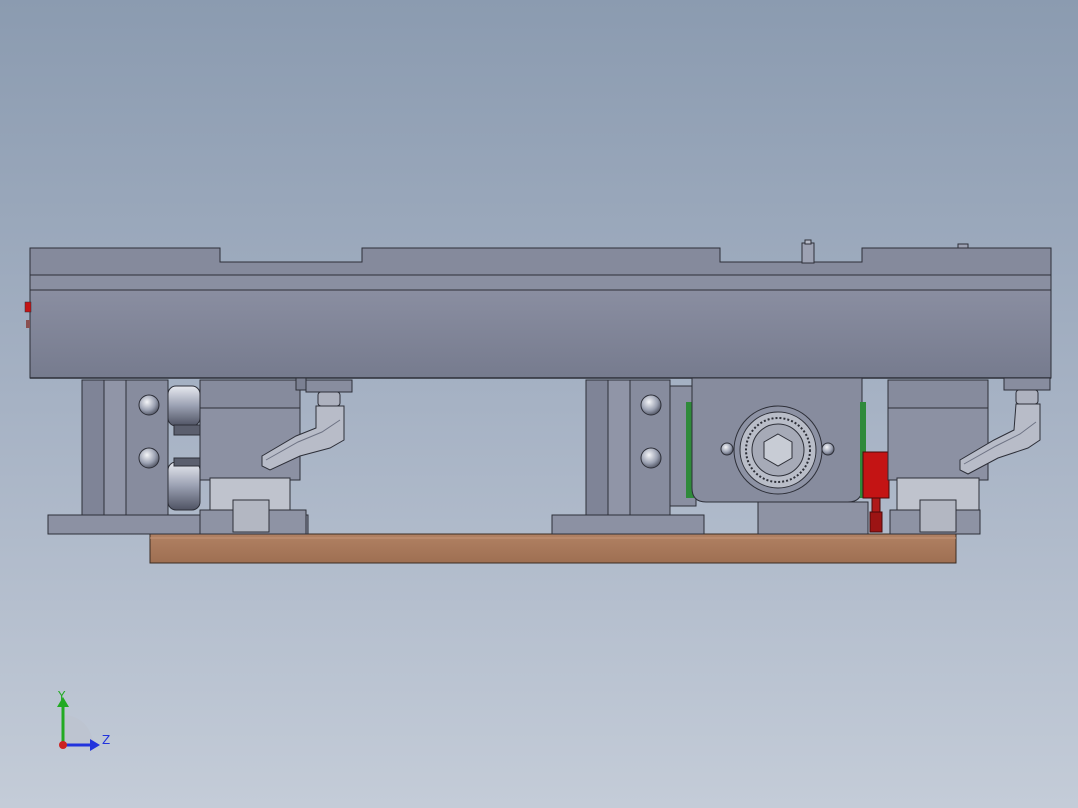 The height and width of the screenshot is (808, 1078). What do you see at coordinates (553, 548) in the screenshot?
I see `base-plate` at bounding box center [553, 548].